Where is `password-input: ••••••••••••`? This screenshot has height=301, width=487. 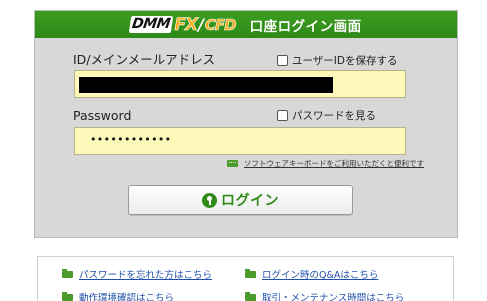 password-input: •••••••••••• is located at coordinates (240, 141).